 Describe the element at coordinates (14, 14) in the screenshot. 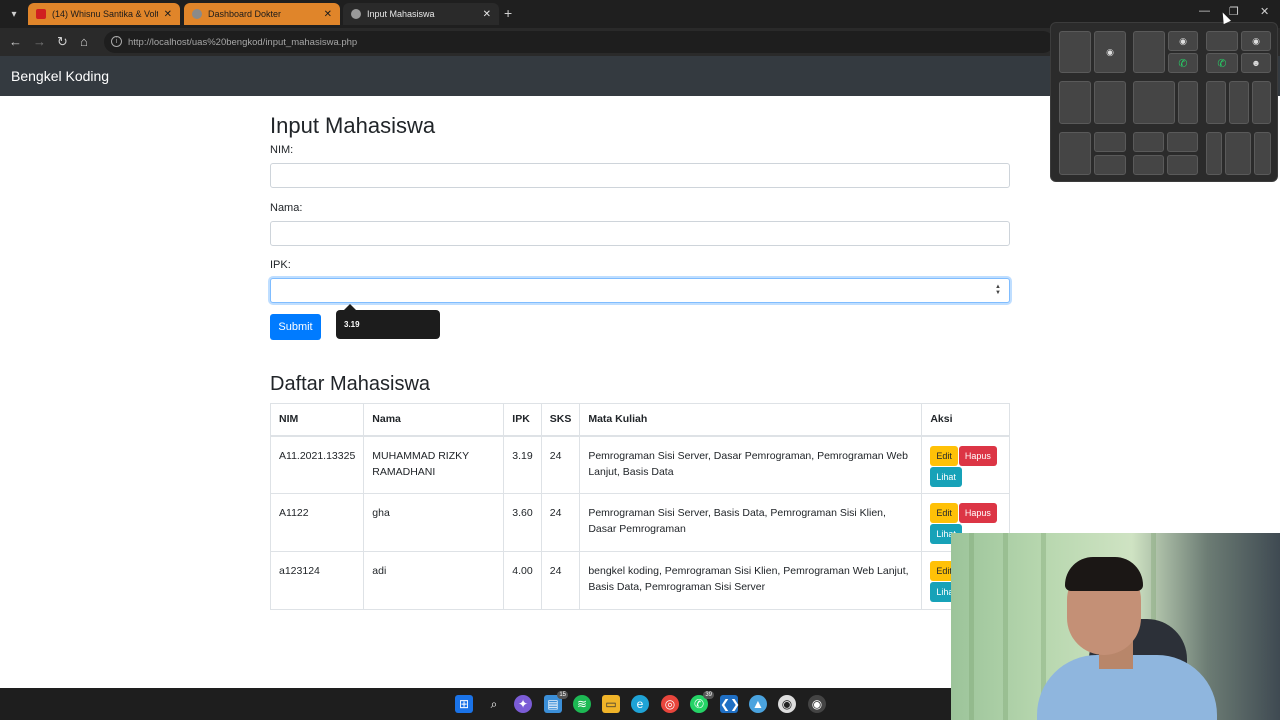

I see `tab-search-icon: ▾` at that location.